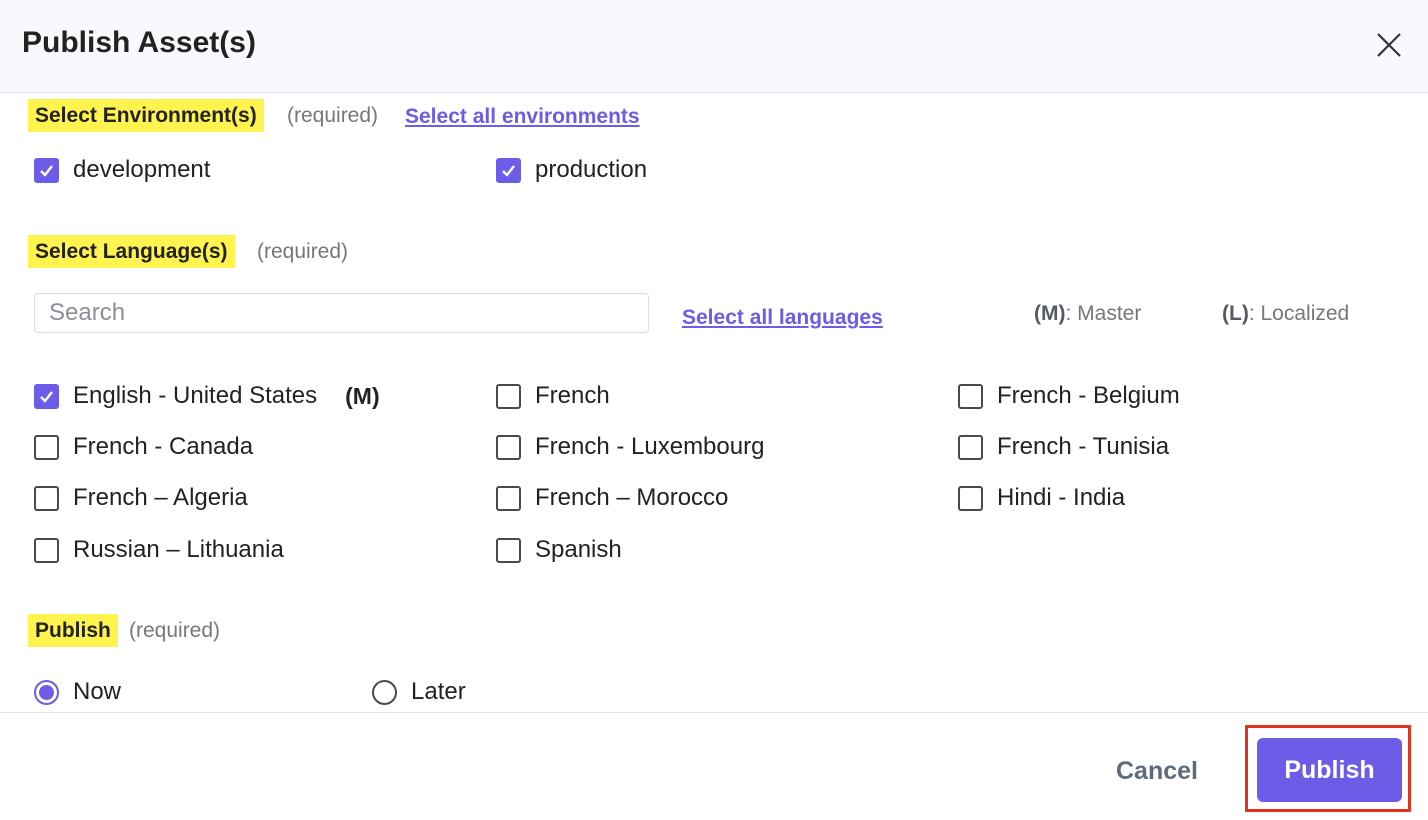 Image resolution: width=1428 pixels, height=820 pixels. I want to click on environment-label: development, so click(142, 169).